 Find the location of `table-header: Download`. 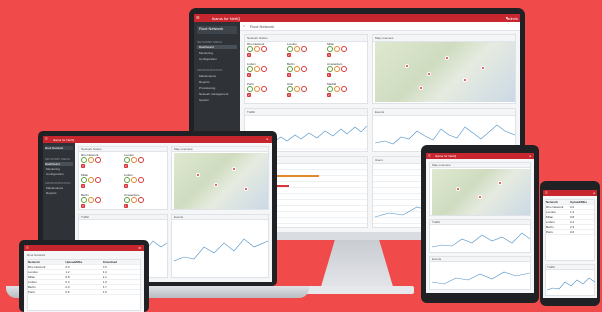

table-header: Download is located at coordinates (121, 262).